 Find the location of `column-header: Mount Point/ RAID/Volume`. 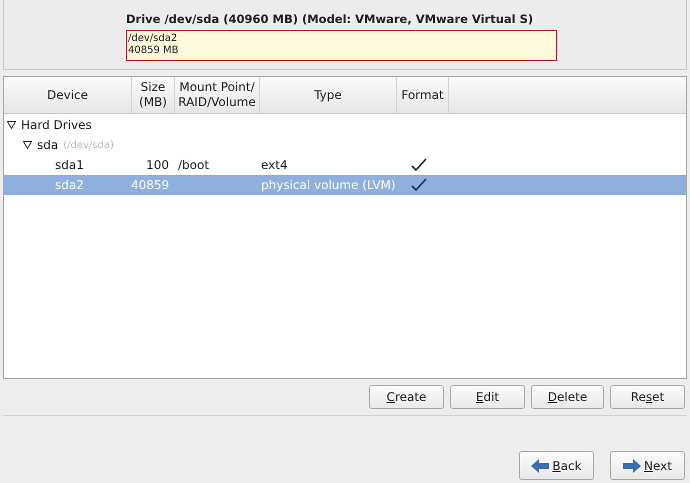

column-header: Mount Point/ RAID/Volume is located at coordinates (217, 95).